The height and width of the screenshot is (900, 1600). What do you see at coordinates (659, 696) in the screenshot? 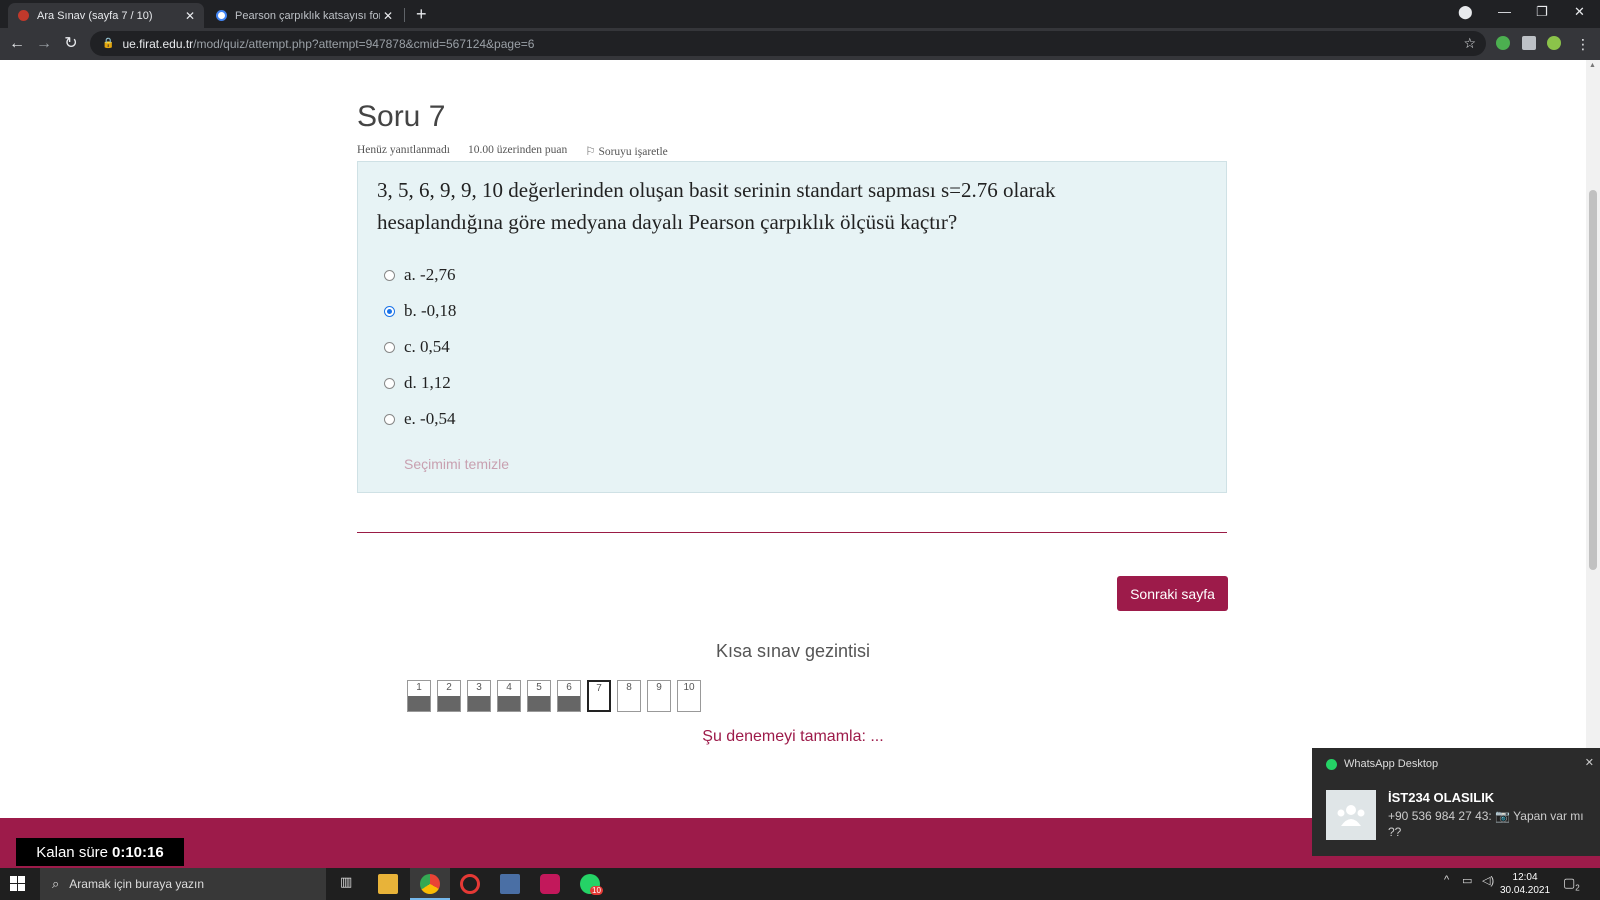
I see `quiz-nav-button-9: 9` at bounding box center [659, 696].